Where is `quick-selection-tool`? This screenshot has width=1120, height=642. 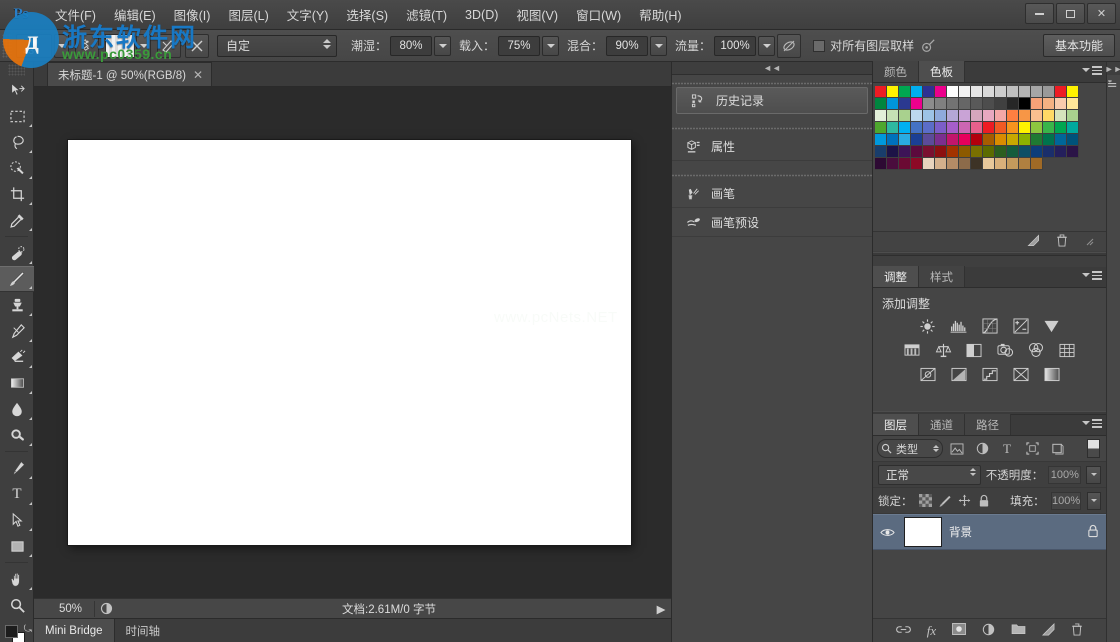 quick-selection-tool is located at coordinates (17, 168).